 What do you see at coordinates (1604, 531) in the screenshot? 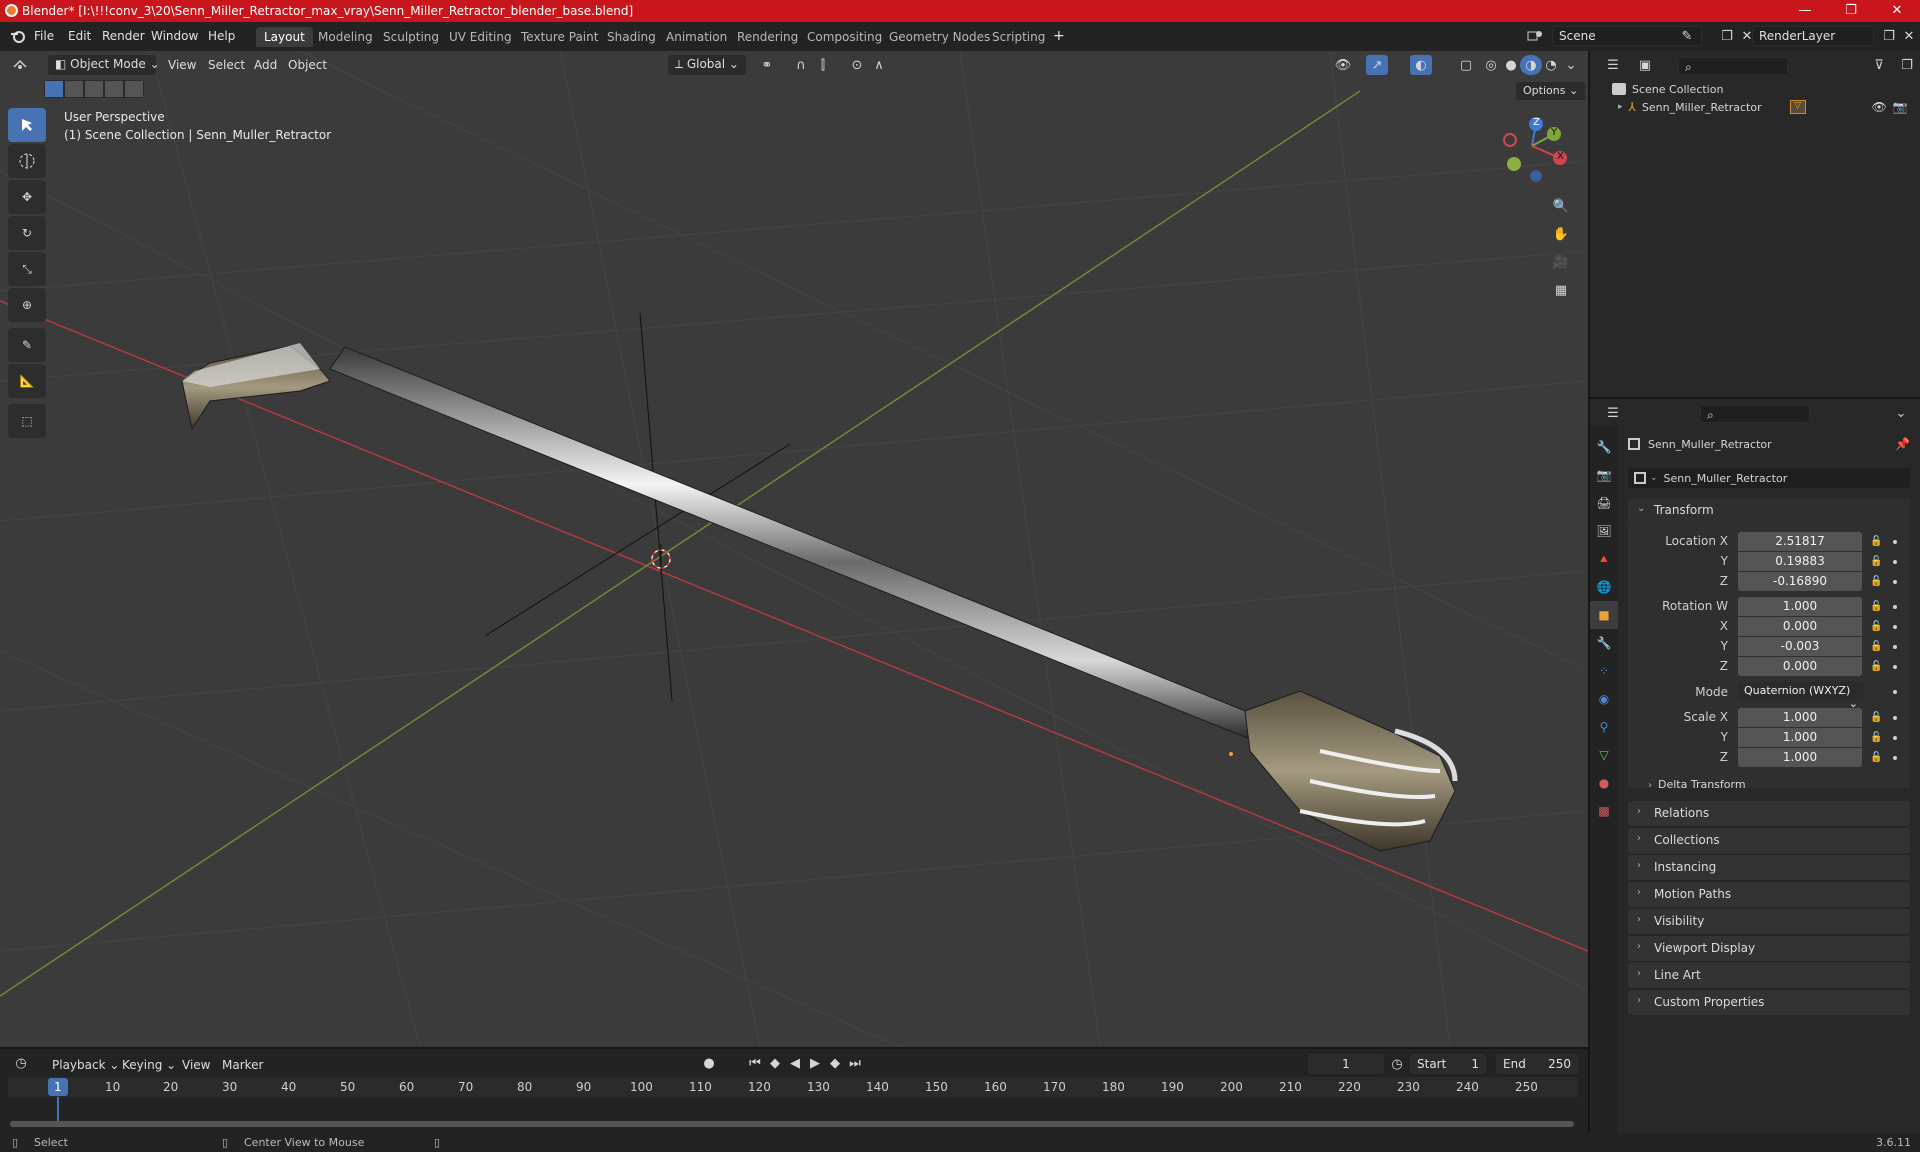
I see `view-layer-tab-icon: 🖼` at bounding box center [1604, 531].